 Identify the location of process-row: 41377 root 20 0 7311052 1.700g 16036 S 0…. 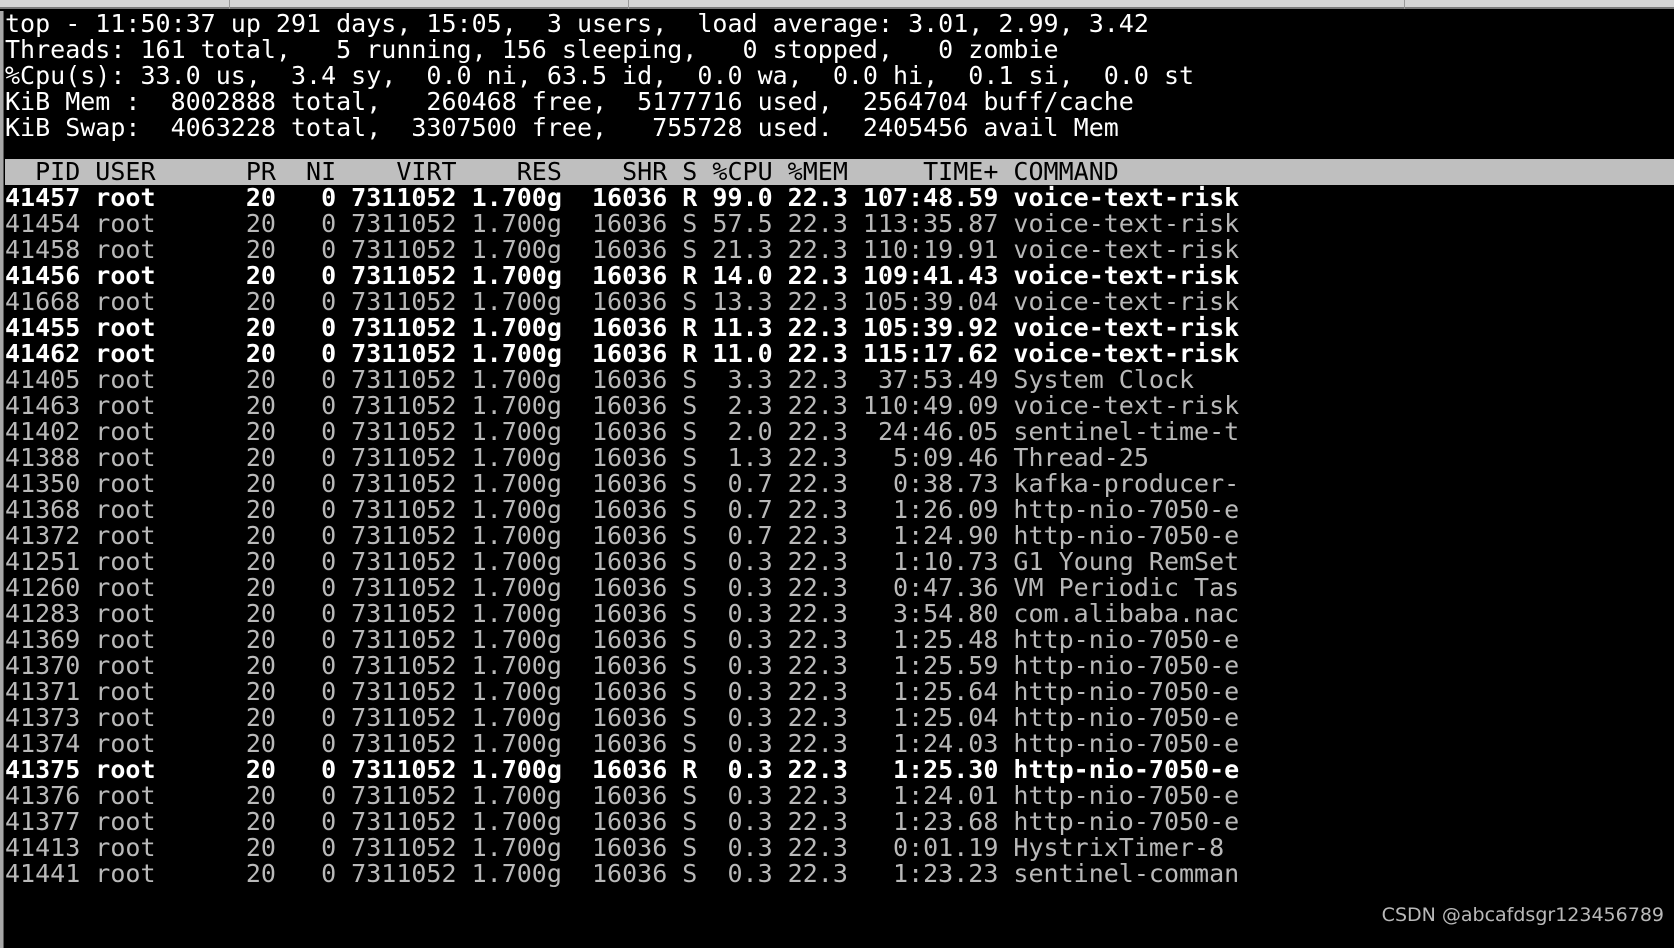
(839, 822).